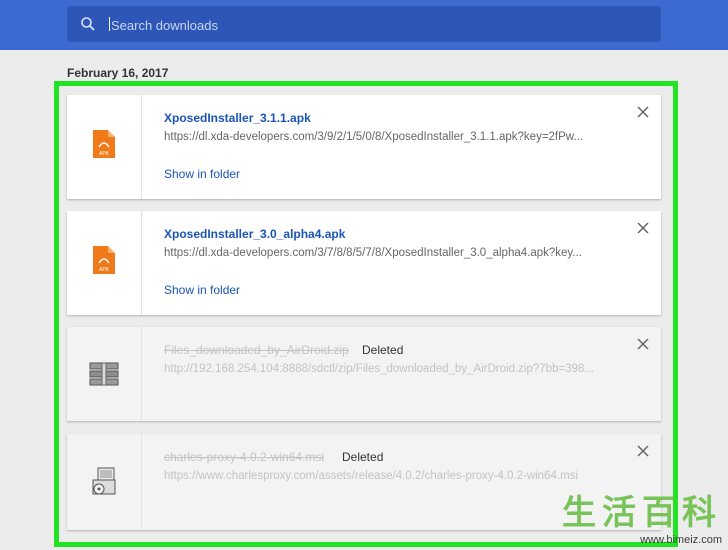 The height and width of the screenshot is (550, 728). I want to click on search-input, so click(371, 25).